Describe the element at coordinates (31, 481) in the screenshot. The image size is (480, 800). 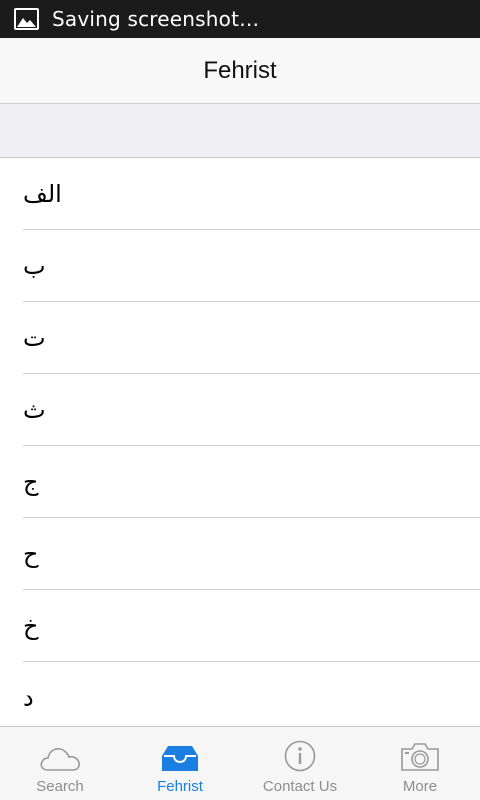
I see `list-item-label: ج` at that location.